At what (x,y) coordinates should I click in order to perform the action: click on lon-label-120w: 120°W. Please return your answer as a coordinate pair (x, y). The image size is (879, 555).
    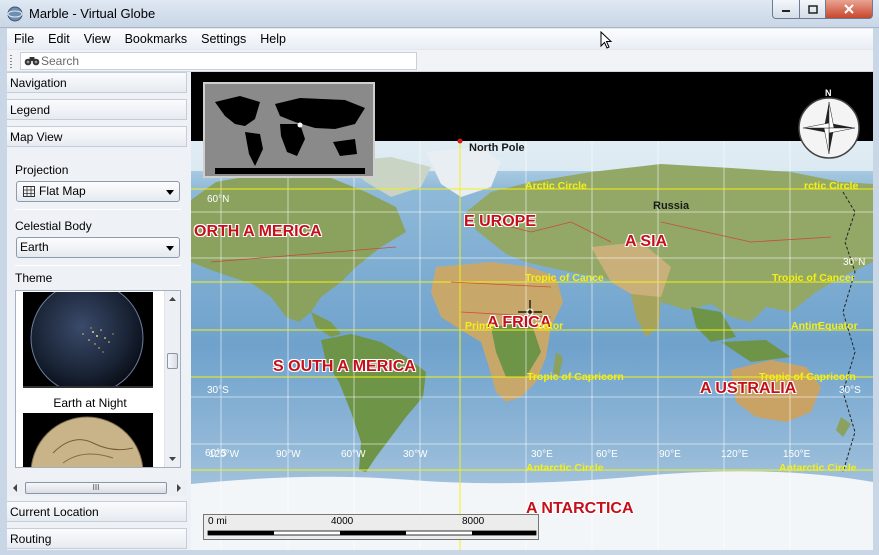
    Looking at the image, I should click on (224, 454).